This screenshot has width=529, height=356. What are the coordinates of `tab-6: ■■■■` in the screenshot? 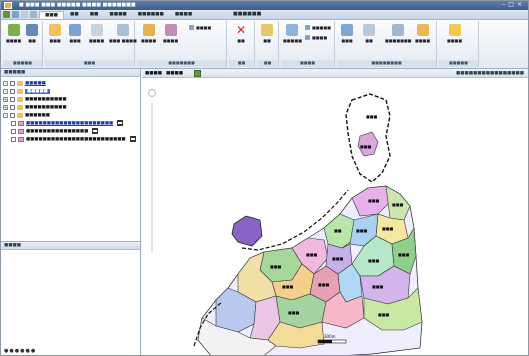 It's located at (183, 15).